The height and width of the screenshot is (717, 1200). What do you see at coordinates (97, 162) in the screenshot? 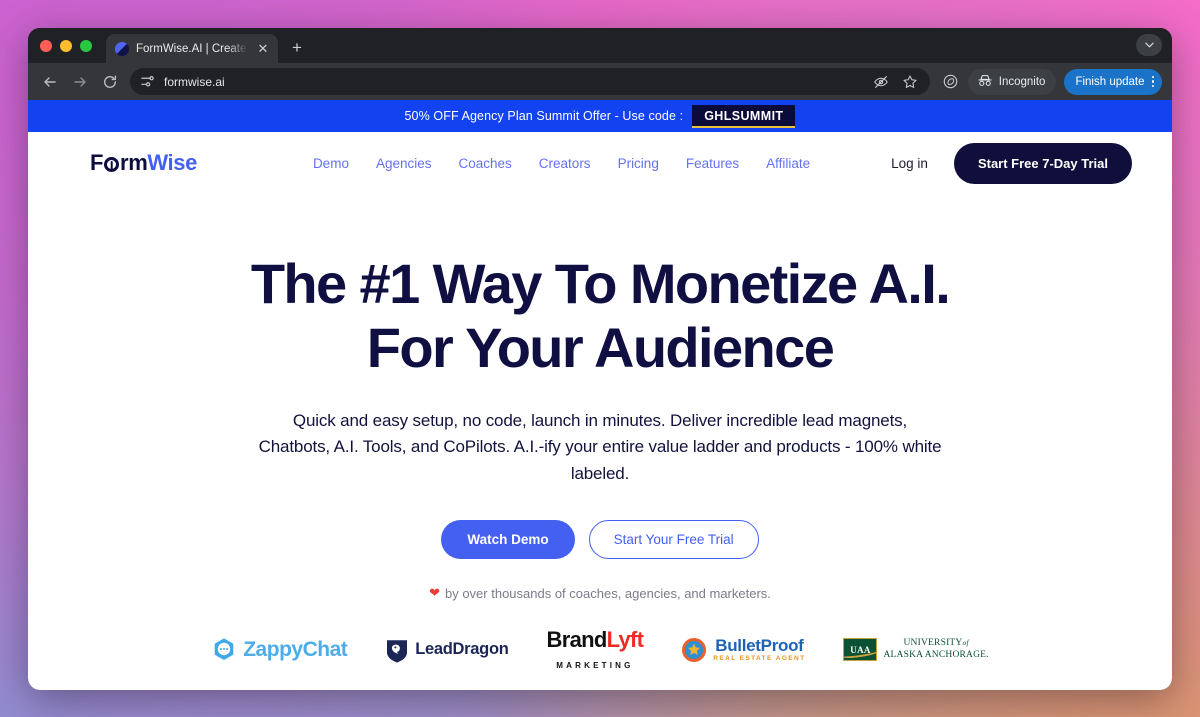
I see `logo-letter-f: F` at bounding box center [97, 162].